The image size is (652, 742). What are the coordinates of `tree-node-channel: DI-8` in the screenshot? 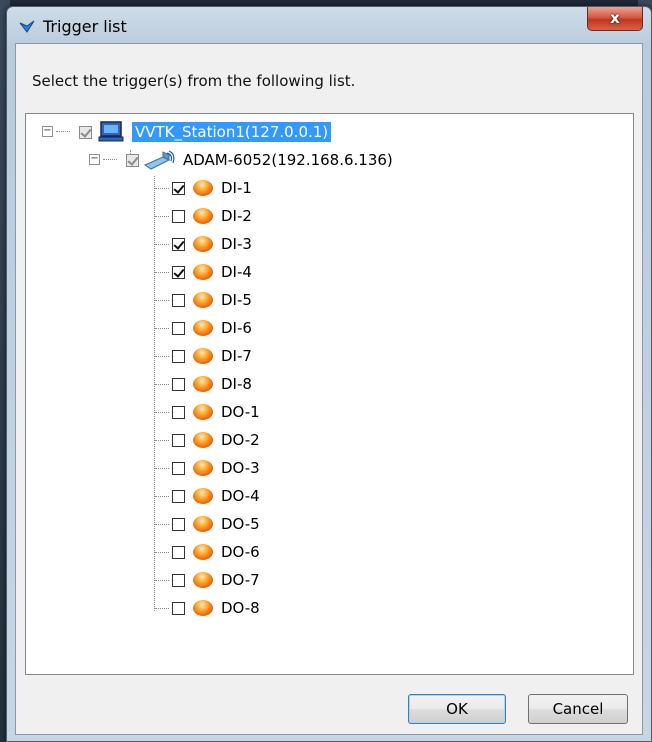 It's located at (212, 384).